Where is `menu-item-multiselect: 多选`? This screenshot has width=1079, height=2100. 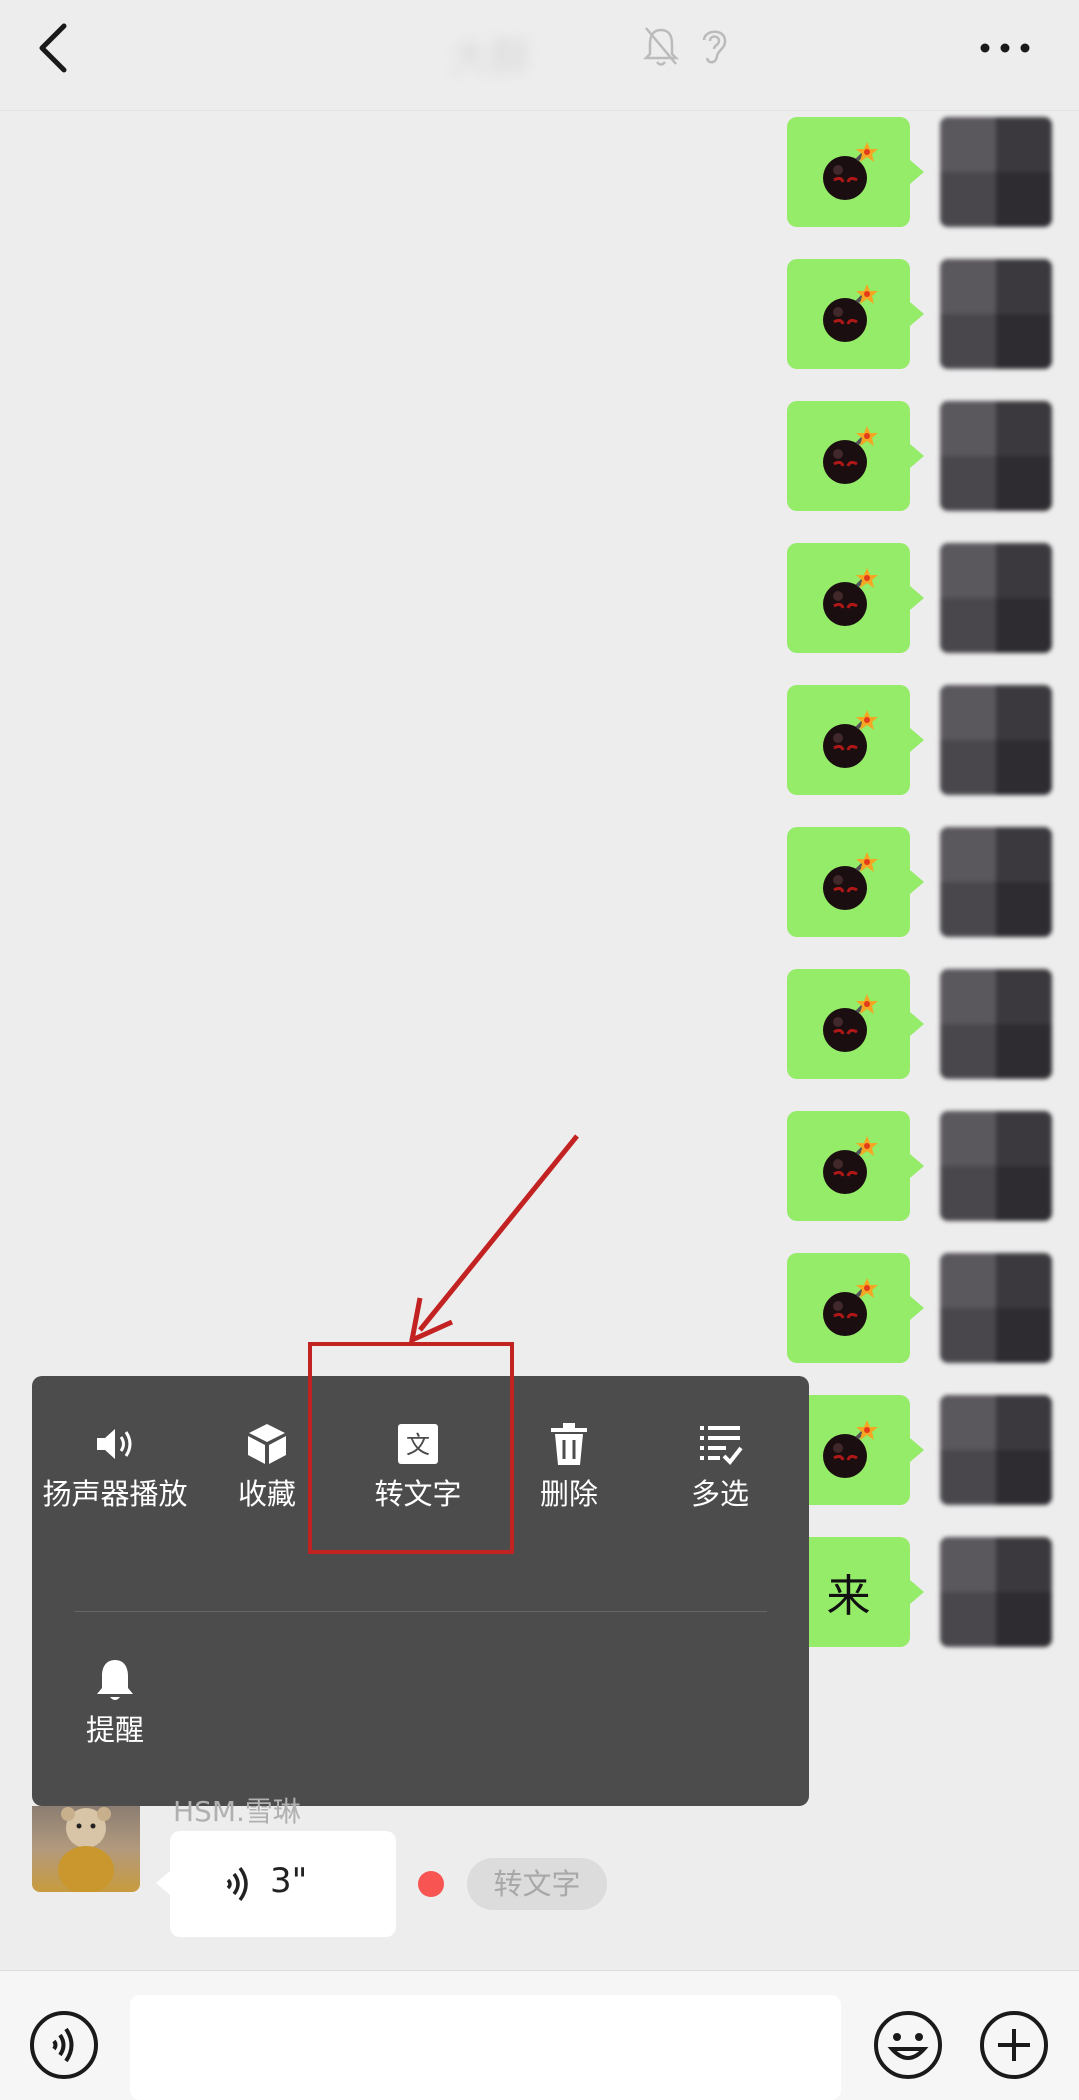 menu-item-multiselect: 多选 is located at coordinates (720, 1467).